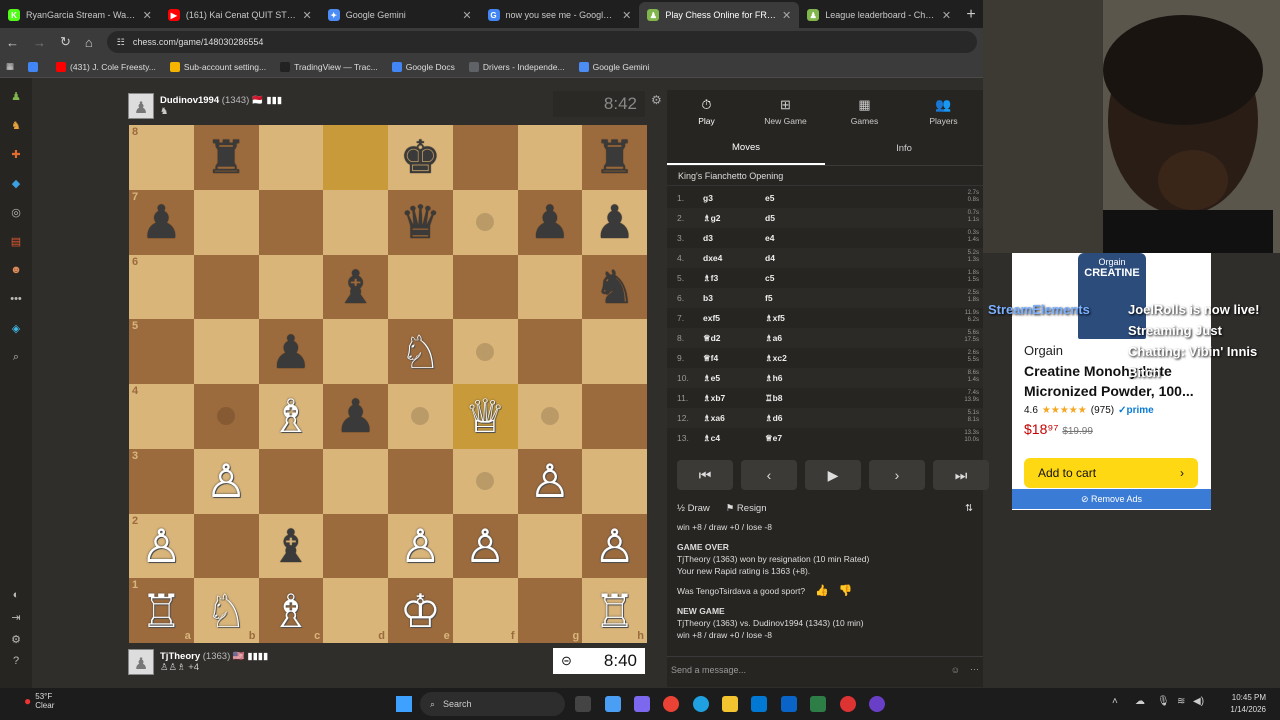 Image resolution: width=1280 pixels, height=720 pixels. I want to click on board-square: 6, so click(161, 287).